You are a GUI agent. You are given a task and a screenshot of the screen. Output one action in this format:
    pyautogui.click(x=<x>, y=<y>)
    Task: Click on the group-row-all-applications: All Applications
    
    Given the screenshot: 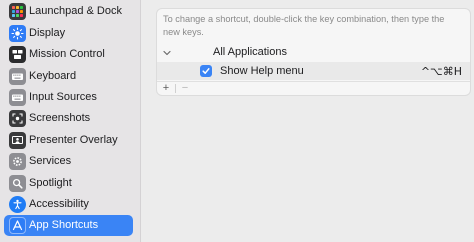 What is the action you would take?
    pyautogui.click(x=313, y=52)
    